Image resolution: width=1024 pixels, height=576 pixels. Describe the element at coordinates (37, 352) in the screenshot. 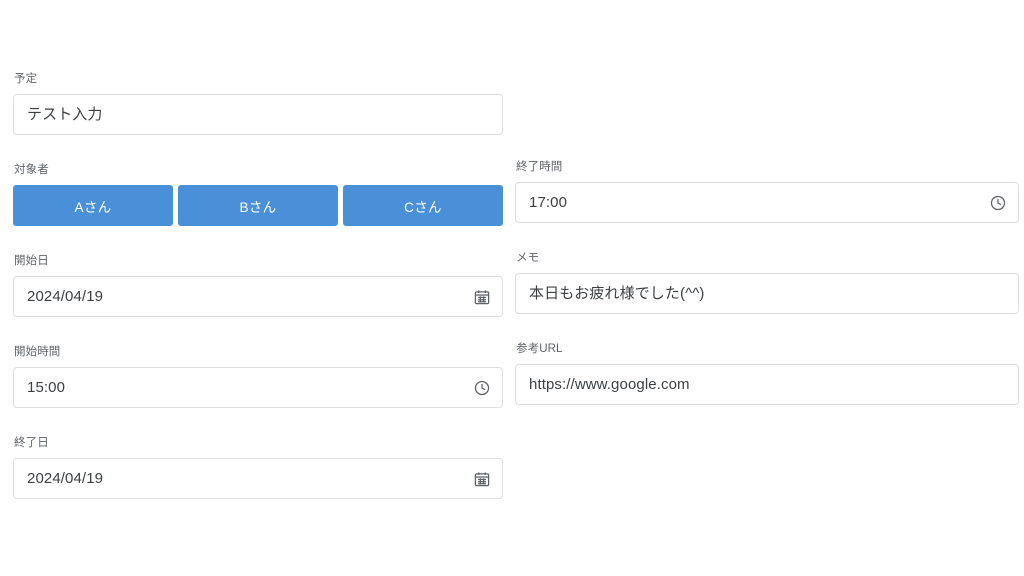

I see `label-start-time: 開始時間` at that location.